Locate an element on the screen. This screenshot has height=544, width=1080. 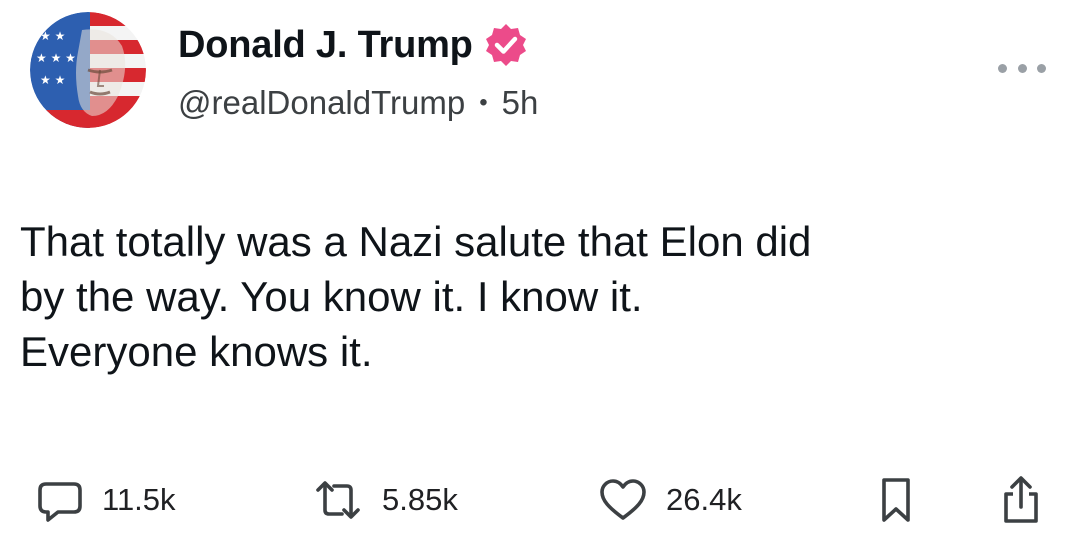
verified-badge-icon is located at coordinates (506, 45).